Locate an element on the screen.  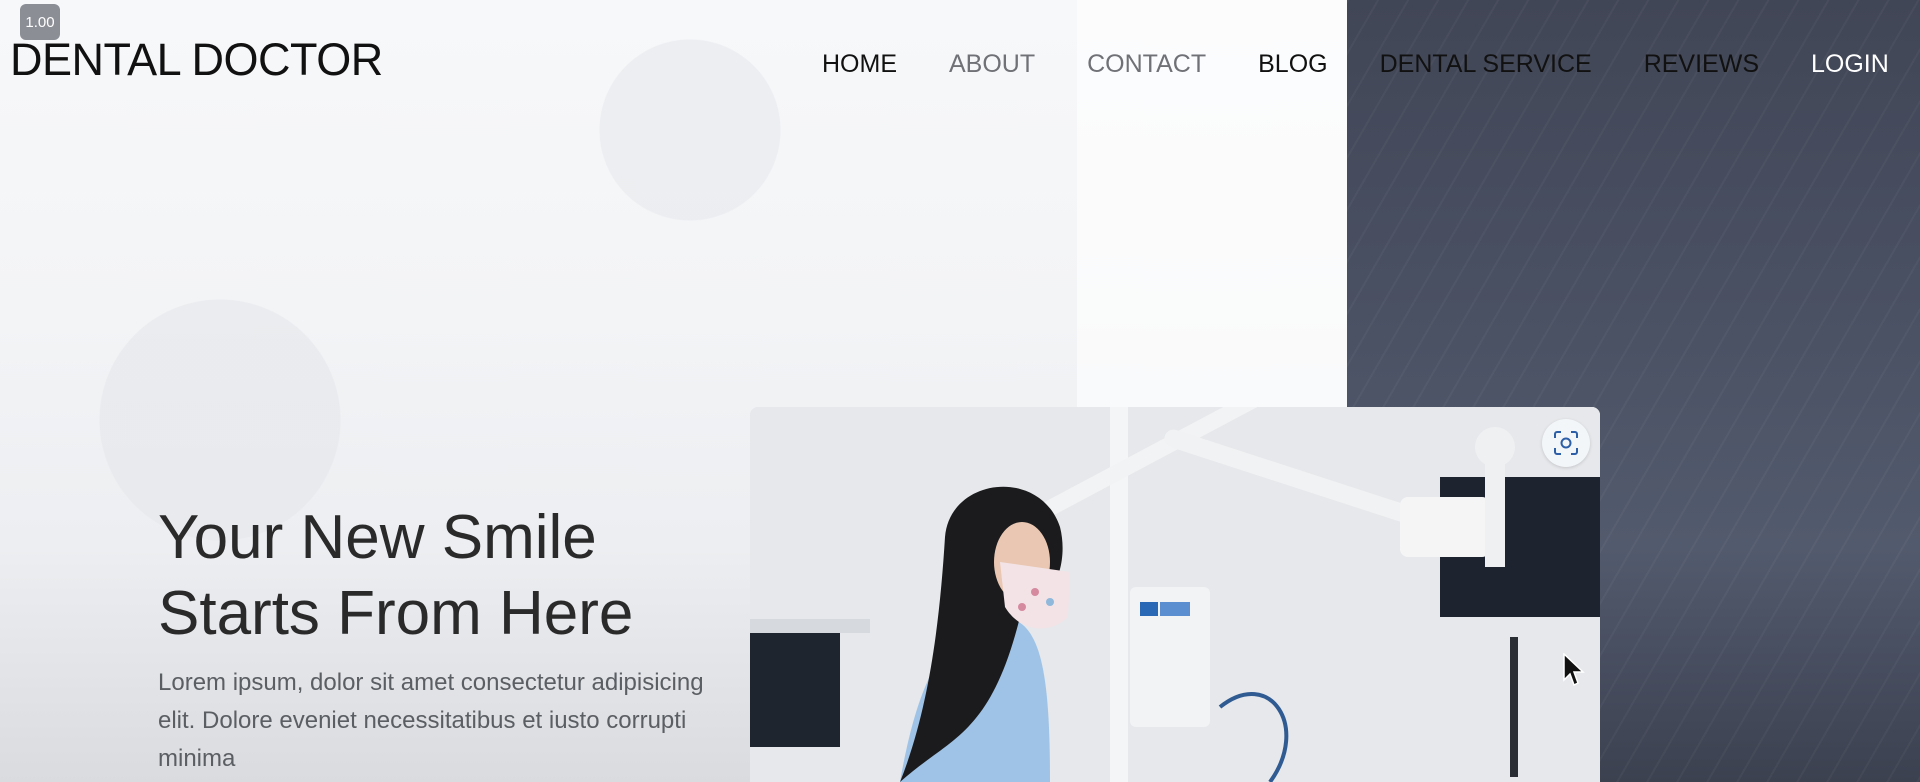
mouse-pointer-icon is located at coordinates (1574, 670).